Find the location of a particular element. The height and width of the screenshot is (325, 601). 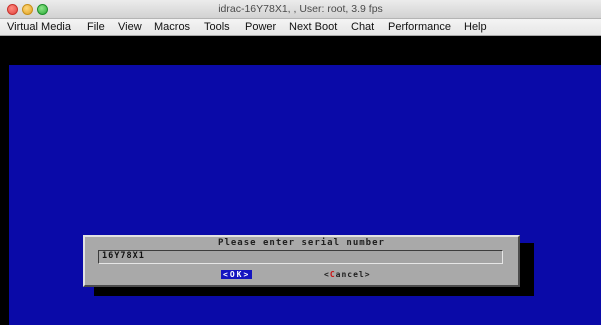

window-titlebar: idrac-16Y78X1, , User: root, 3.9 fps is located at coordinates (300, 9).